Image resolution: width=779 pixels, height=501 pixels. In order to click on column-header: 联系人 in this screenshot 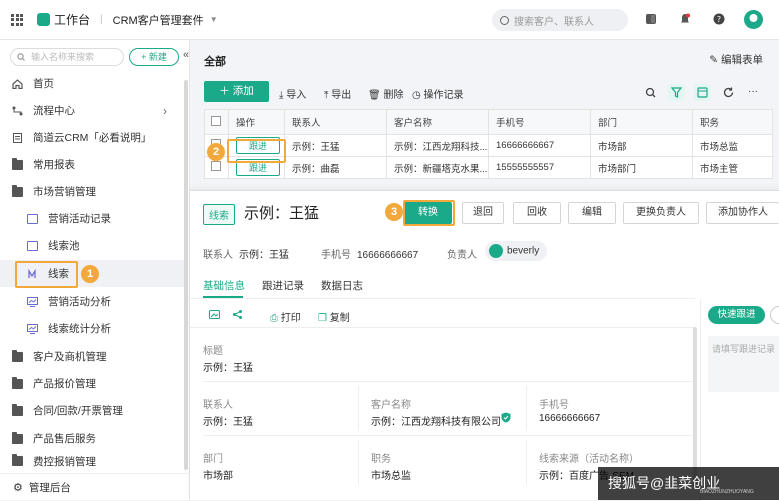, I will do `click(336, 122)`.